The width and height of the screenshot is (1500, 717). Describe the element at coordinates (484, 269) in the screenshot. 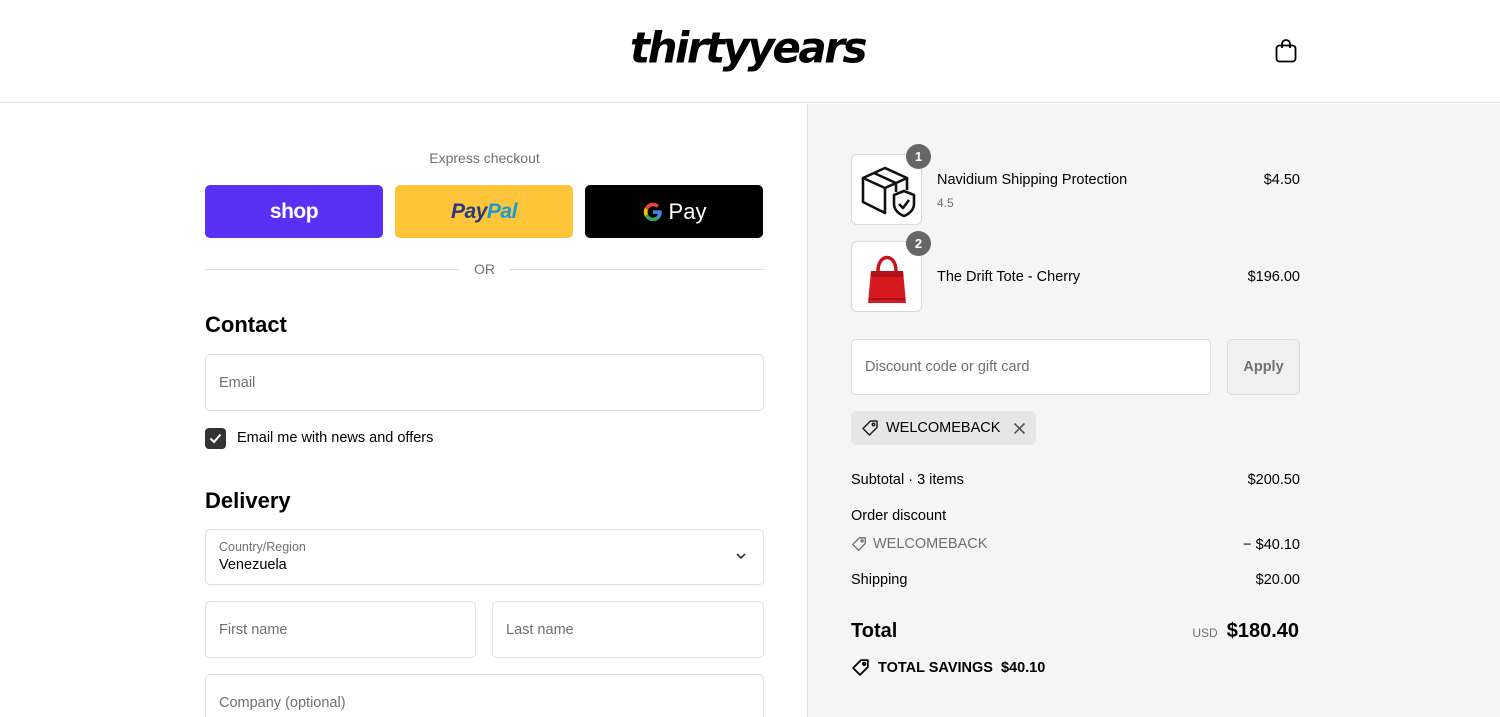

I see `or-divider: OR` at that location.